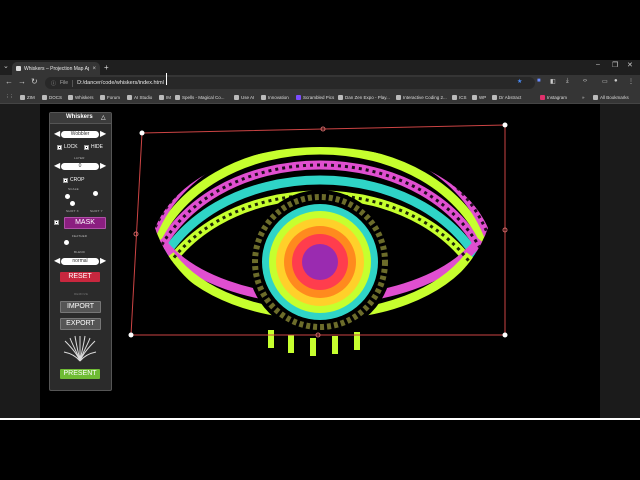 The image size is (640, 480). Describe the element at coordinates (96, 211) in the screenshot. I see `shift-y-label: SHIFT Y` at that location.